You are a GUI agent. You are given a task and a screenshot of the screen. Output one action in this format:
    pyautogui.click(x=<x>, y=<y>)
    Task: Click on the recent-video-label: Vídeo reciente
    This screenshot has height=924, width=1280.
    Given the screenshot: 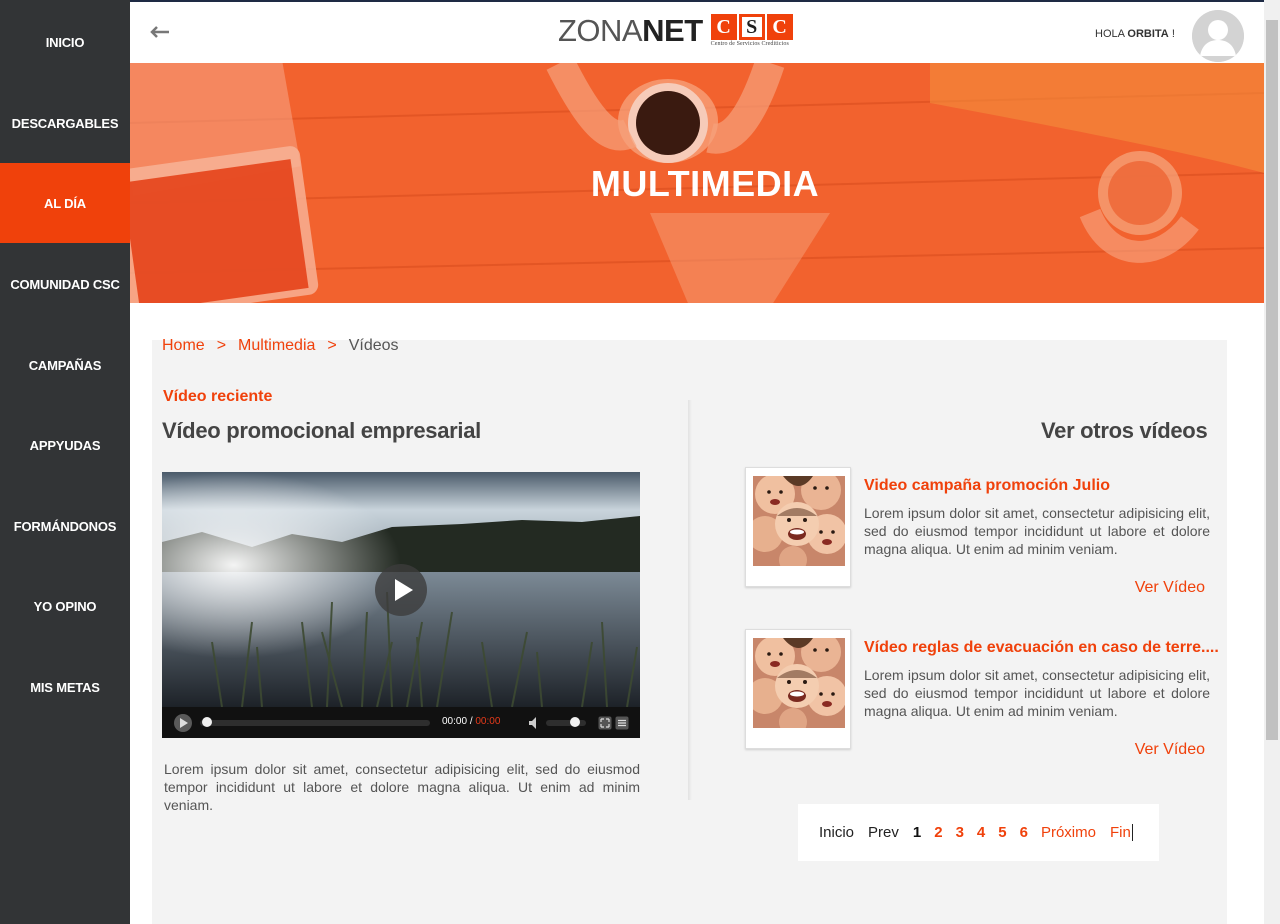 What is the action you would take?
    pyautogui.click(x=218, y=396)
    